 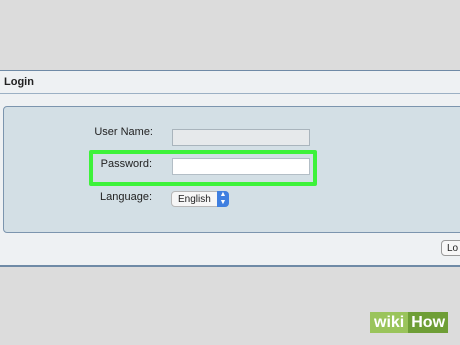 I want to click on title-divider, so click(x=230, y=93).